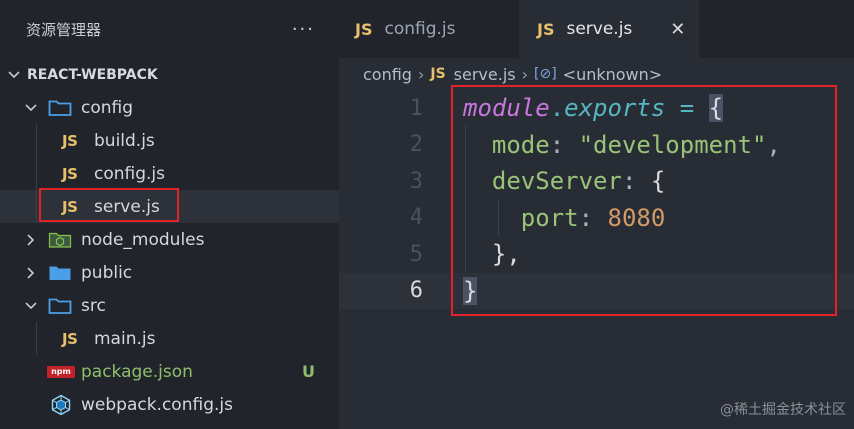  Describe the element at coordinates (130, 173) in the screenshot. I see `tree-item-label: config.js` at that location.